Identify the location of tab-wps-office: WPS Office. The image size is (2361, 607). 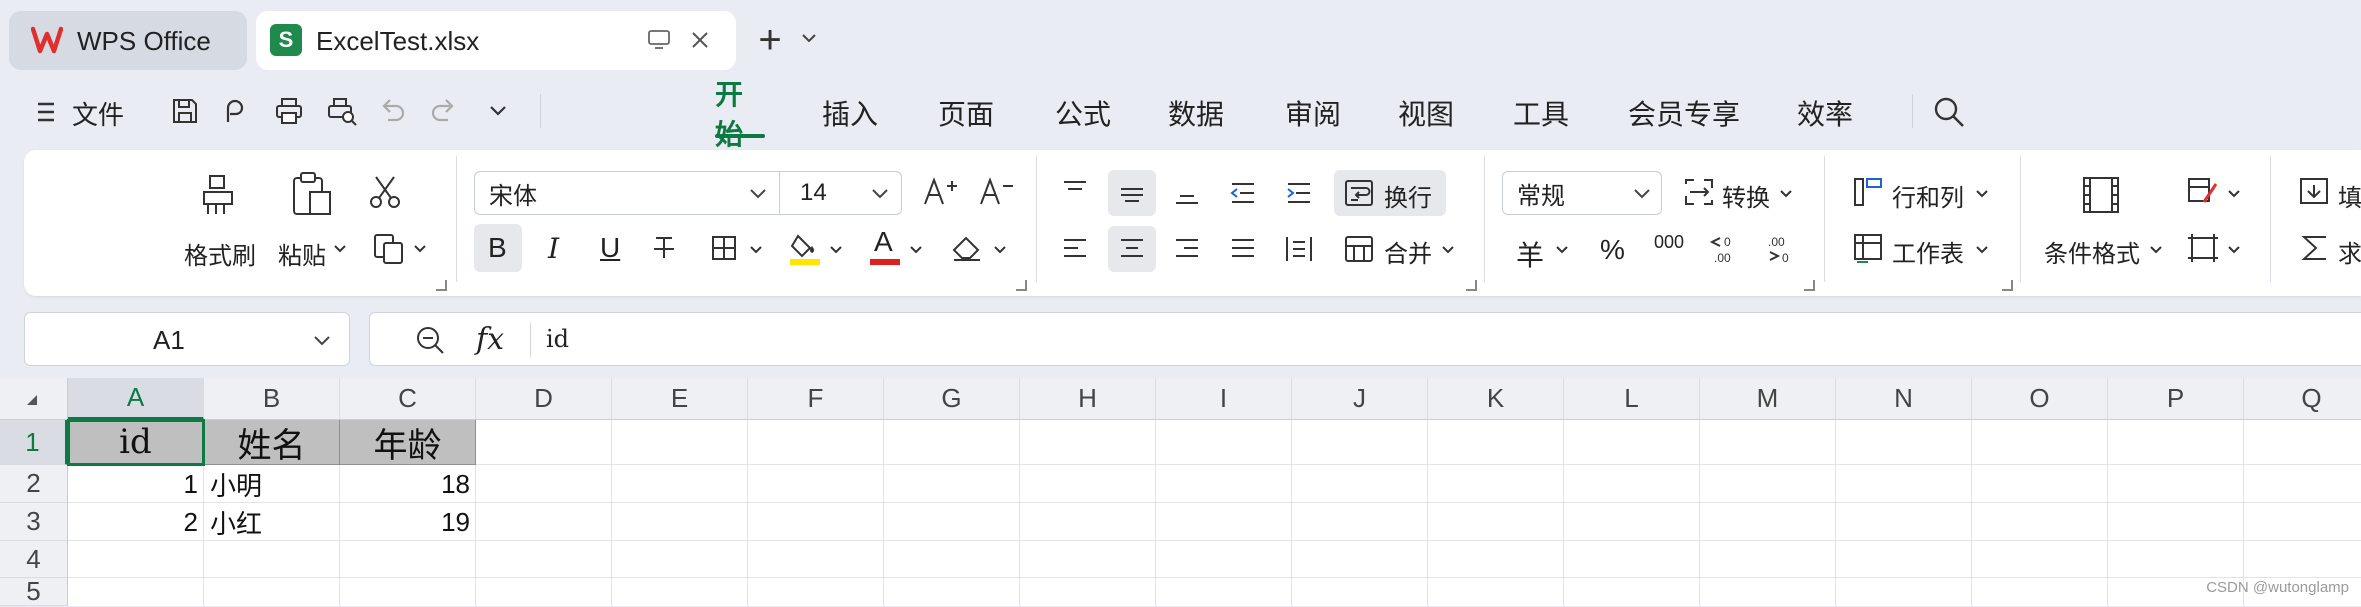
(128, 40).